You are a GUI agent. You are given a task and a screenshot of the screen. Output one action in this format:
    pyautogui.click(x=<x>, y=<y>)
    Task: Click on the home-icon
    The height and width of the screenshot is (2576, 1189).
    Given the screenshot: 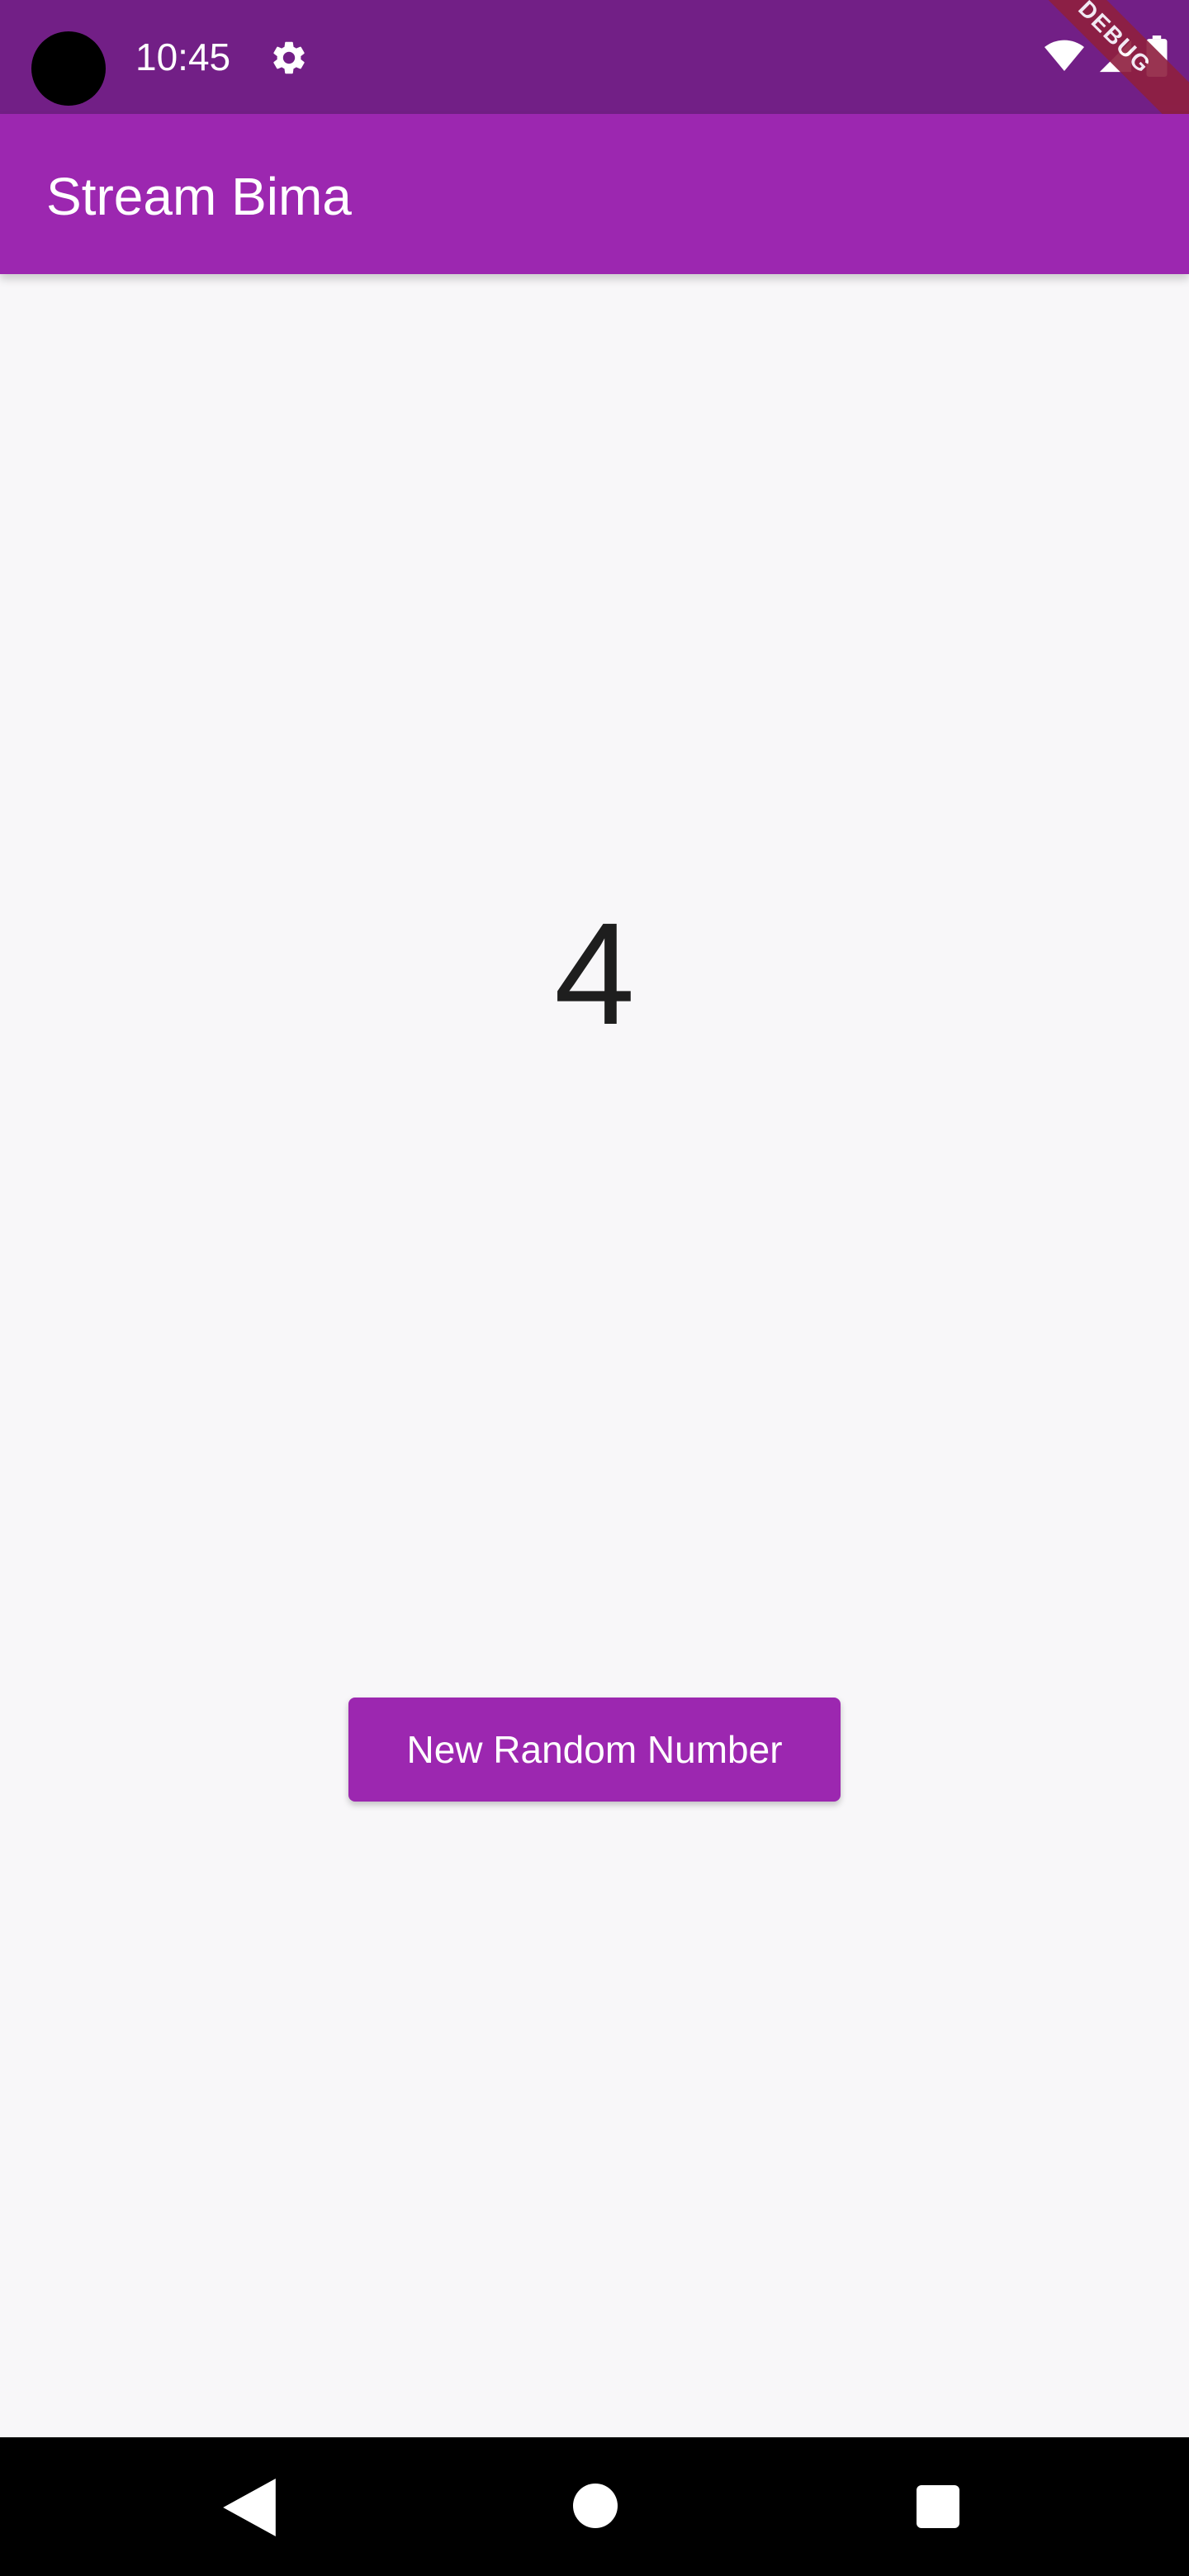 What is the action you would take?
    pyautogui.click(x=595, y=2506)
    